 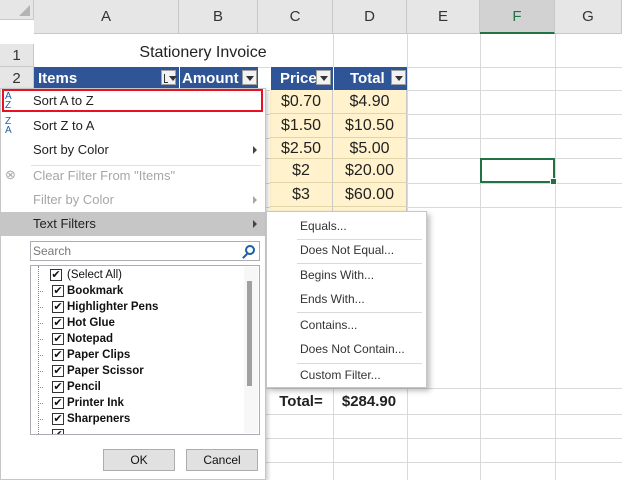 What do you see at coordinates (133, 126) in the screenshot?
I see `sort-z-to-a: ZA Sort Z to A` at bounding box center [133, 126].